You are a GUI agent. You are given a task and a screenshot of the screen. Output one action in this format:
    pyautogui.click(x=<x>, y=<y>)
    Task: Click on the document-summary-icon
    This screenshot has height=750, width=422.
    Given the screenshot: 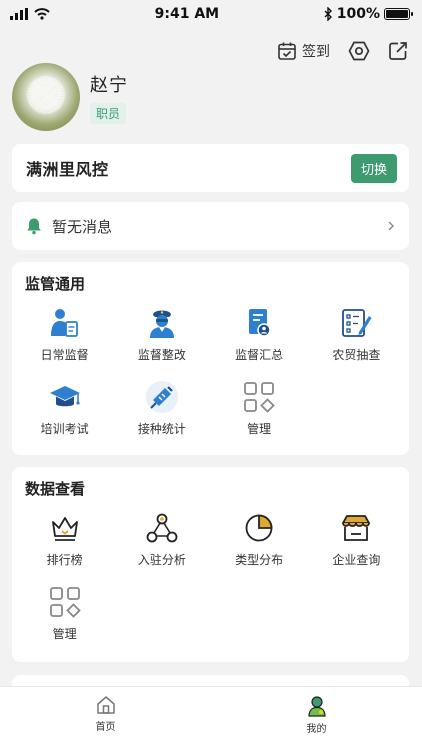 What is the action you would take?
    pyautogui.click(x=259, y=323)
    